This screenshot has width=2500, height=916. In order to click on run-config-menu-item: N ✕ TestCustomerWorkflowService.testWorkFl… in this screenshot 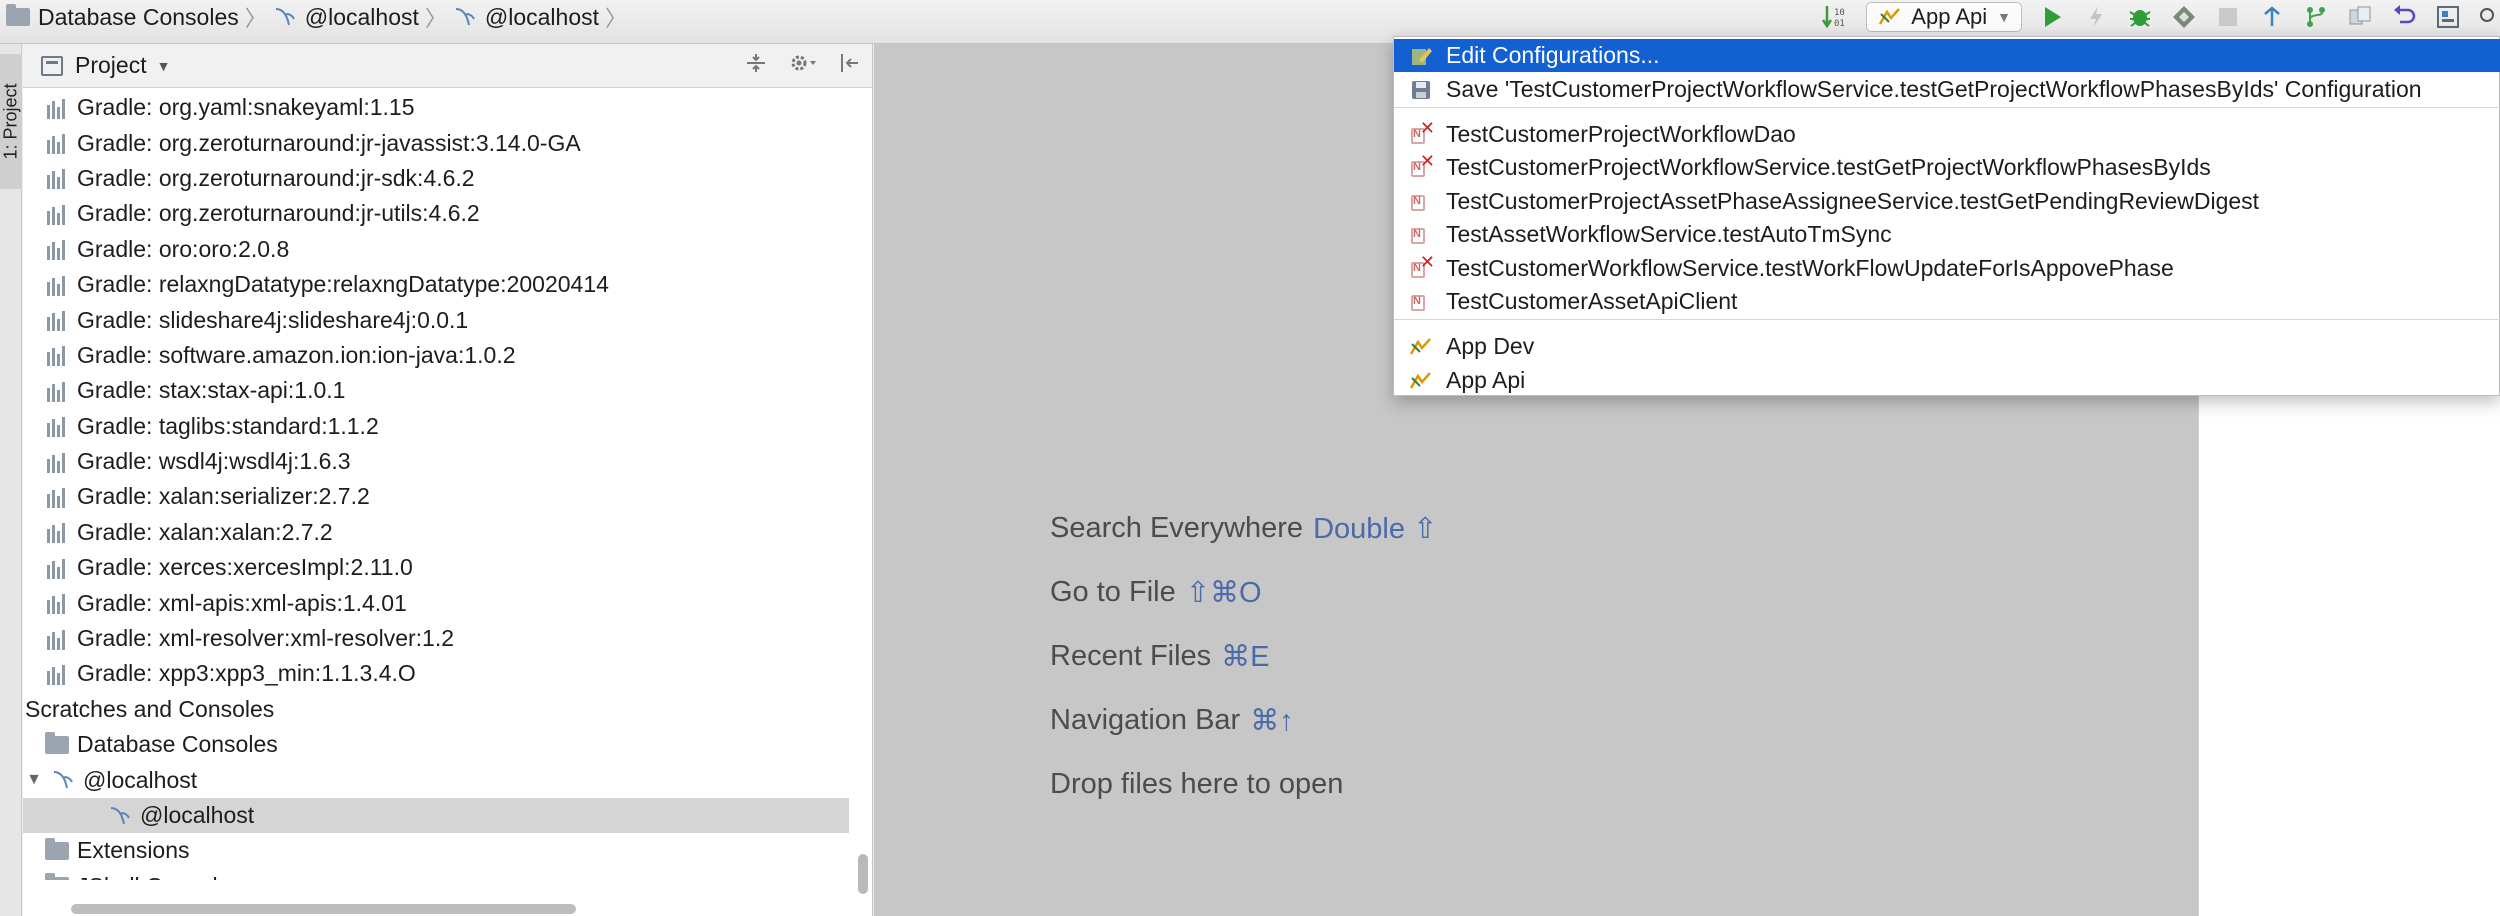, I will do `click(1947, 268)`.